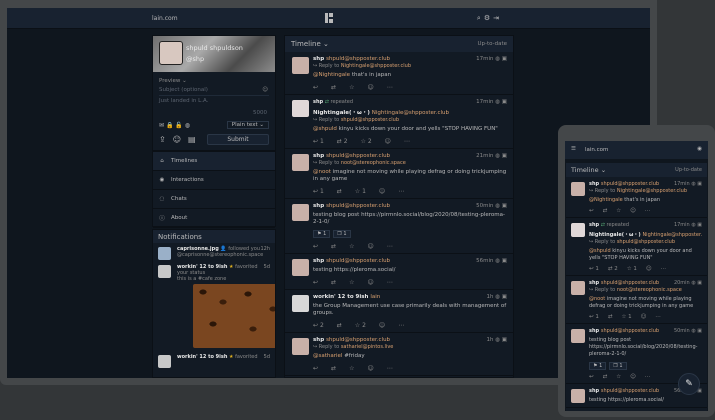 Image resolution: width=715 pixels, height=420 pixels. Describe the element at coordinates (329, 18) in the screenshot. I see `pleroma-logo-icon` at that location.